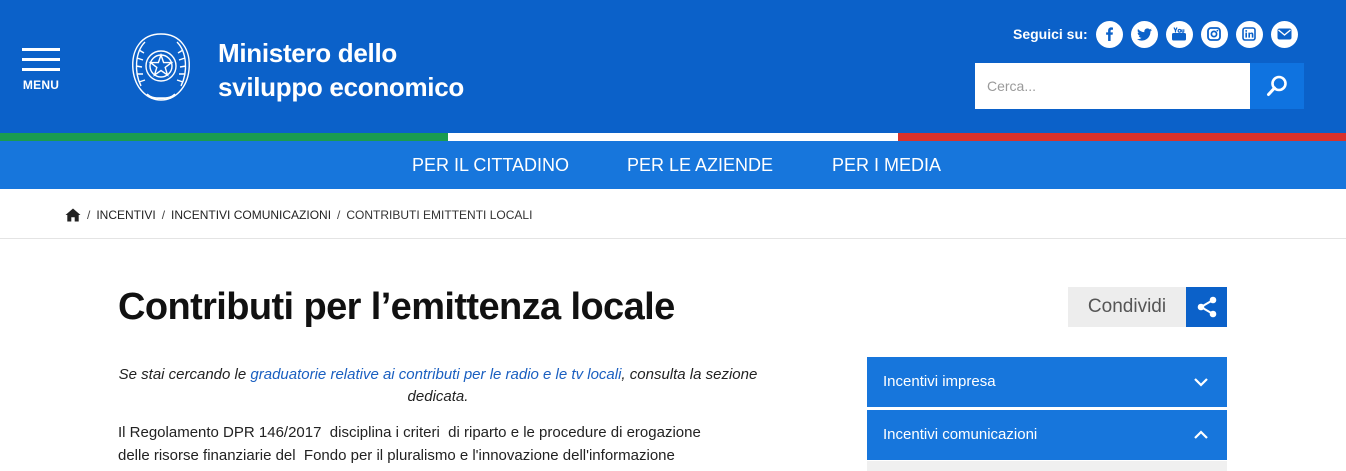 Image resolution: width=1346 pixels, height=471 pixels. What do you see at coordinates (1201, 382) in the screenshot?
I see `chevron-down-icon` at bounding box center [1201, 382].